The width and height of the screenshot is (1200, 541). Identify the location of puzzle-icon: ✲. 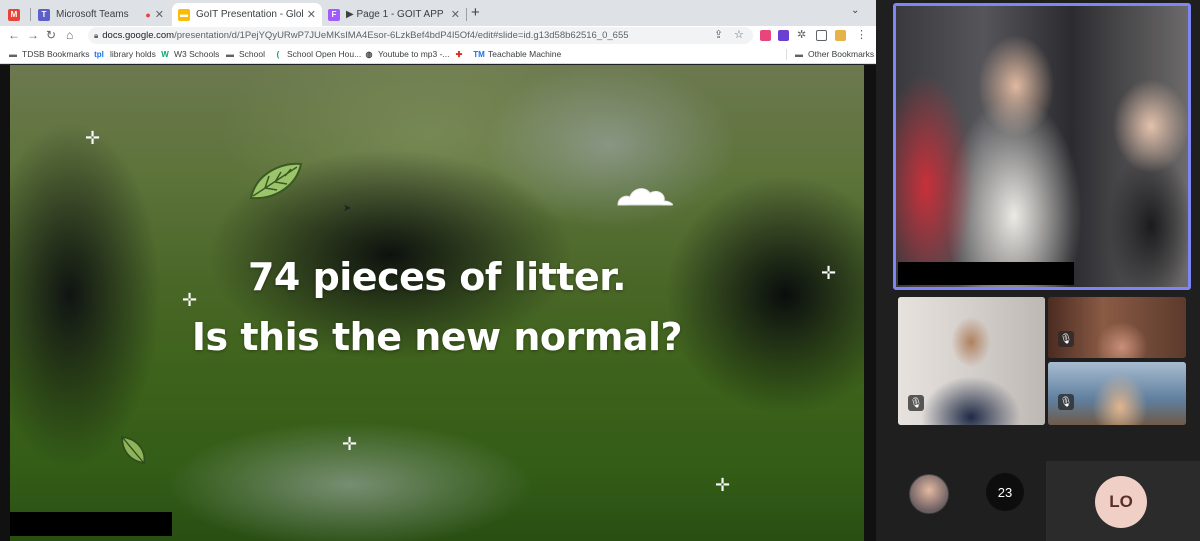
(801, 34).